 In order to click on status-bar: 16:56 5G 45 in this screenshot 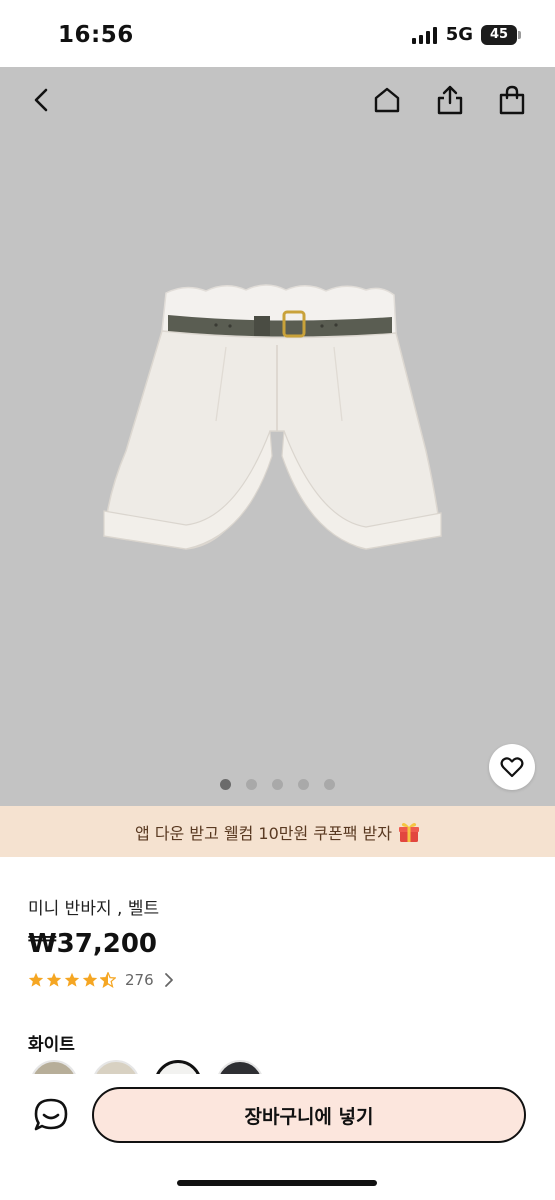, I will do `click(277, 33)`.